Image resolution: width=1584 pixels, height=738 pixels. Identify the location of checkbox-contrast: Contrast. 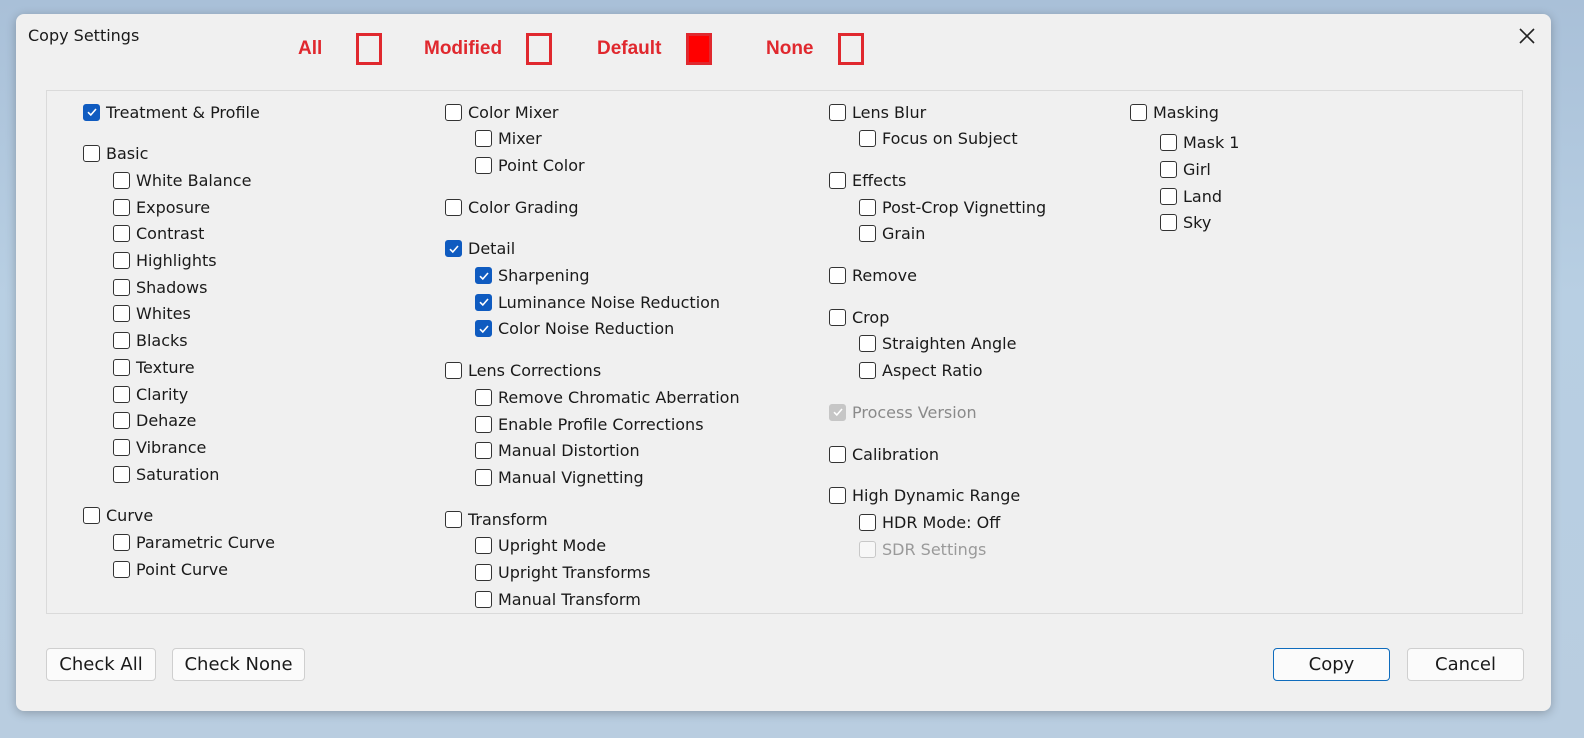
(158, 234).